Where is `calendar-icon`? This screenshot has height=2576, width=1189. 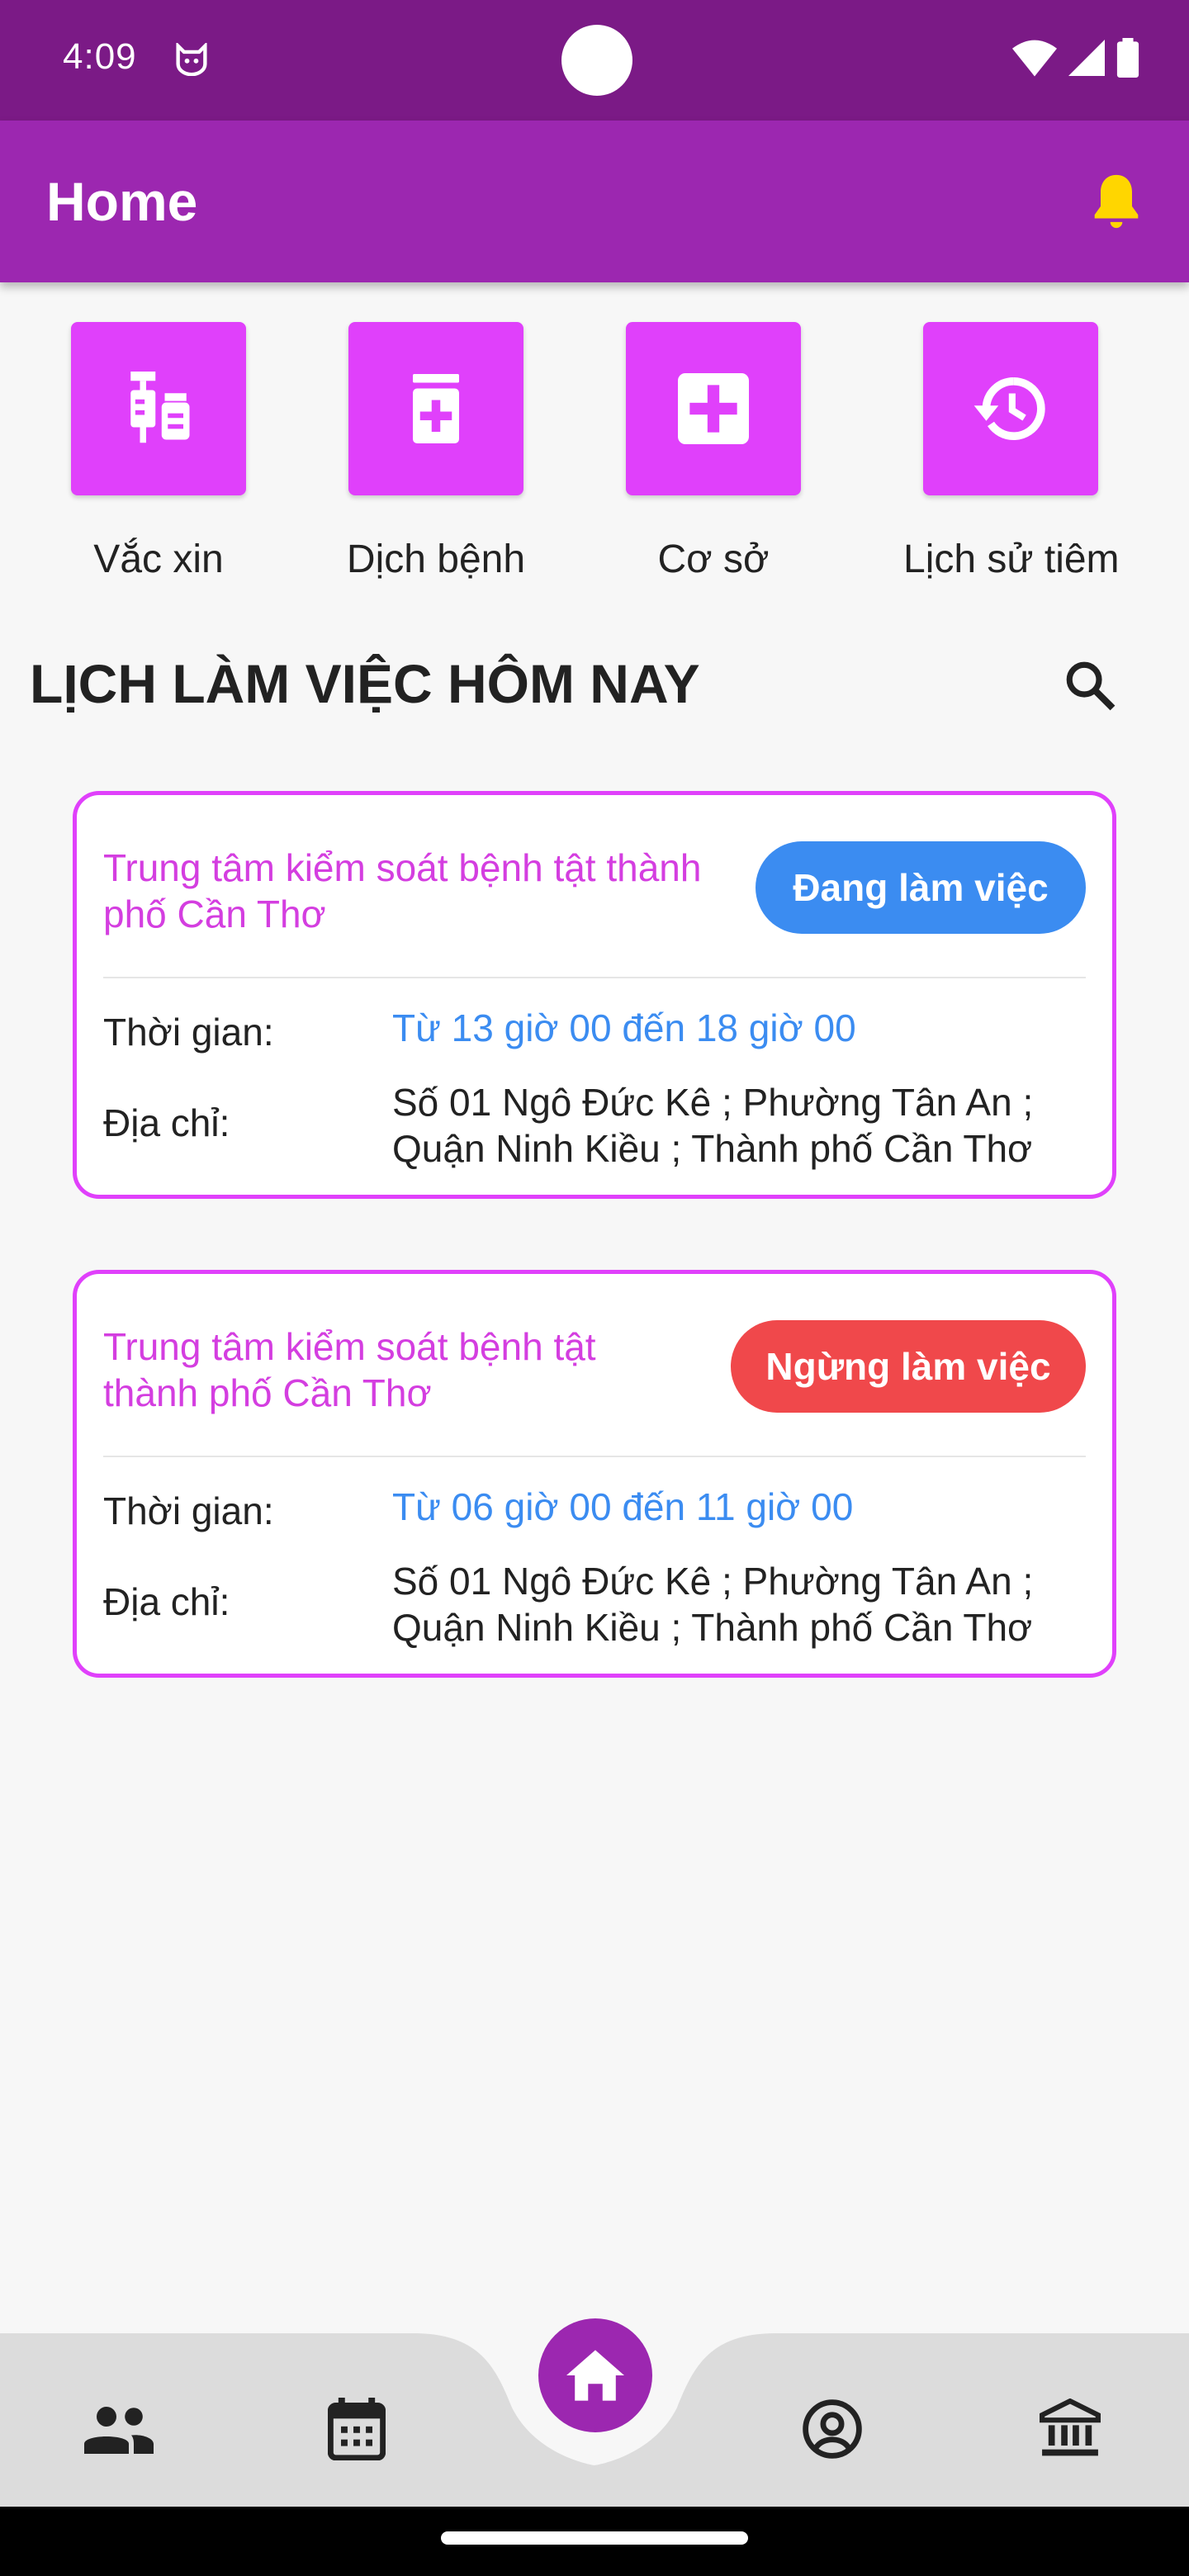
calendar-icon is located at coordinates (357, 2429).